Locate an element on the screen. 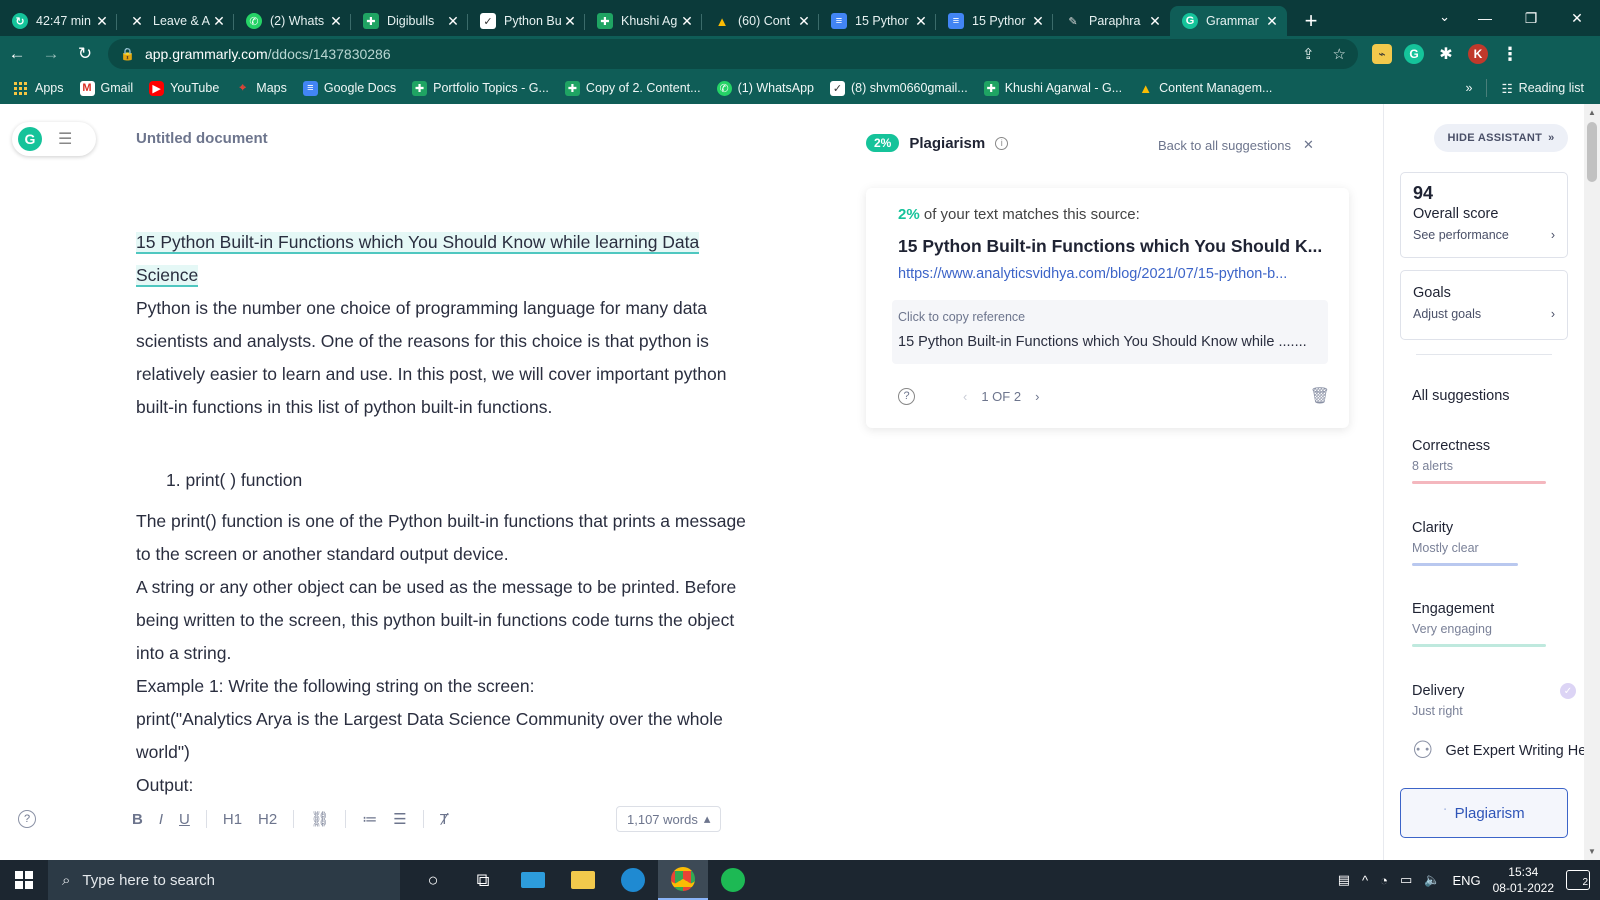  chrome-icon is located at coordinates (683, 880).